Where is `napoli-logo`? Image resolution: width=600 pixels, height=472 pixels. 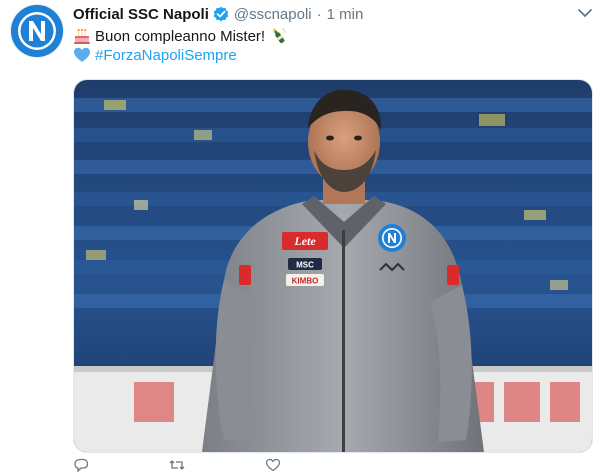
napoli-logo is located at coordinates (37, 31).